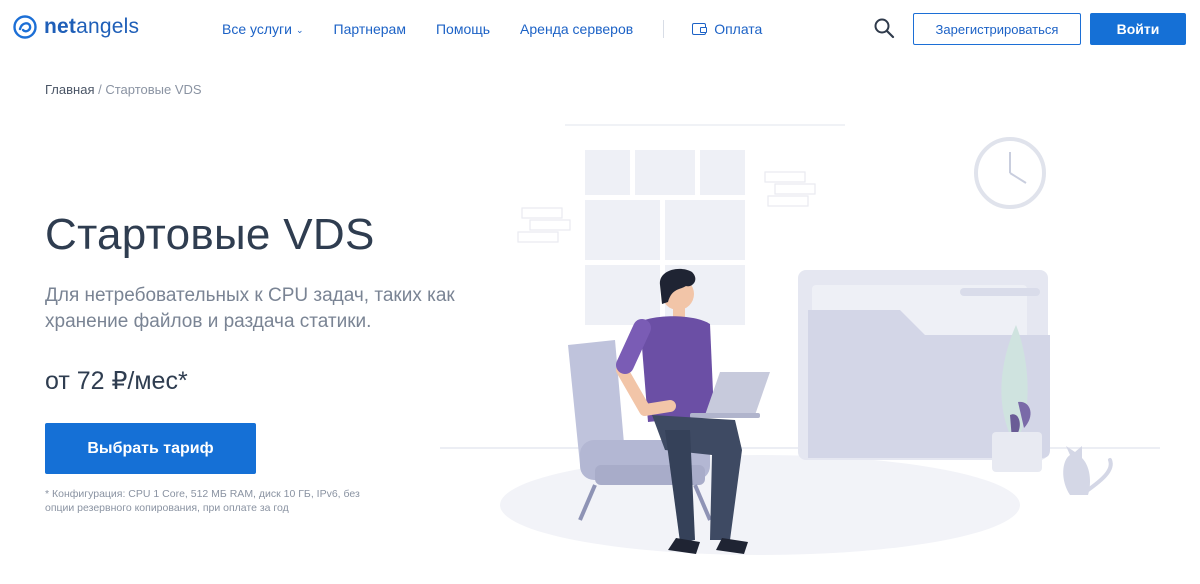 Image resolution: width=1200 pixels, height=584 pixels. Describe the element at coordinates (69, 89) in the screenshot. I see `breadcrumb-home-link: Главная` at that location.